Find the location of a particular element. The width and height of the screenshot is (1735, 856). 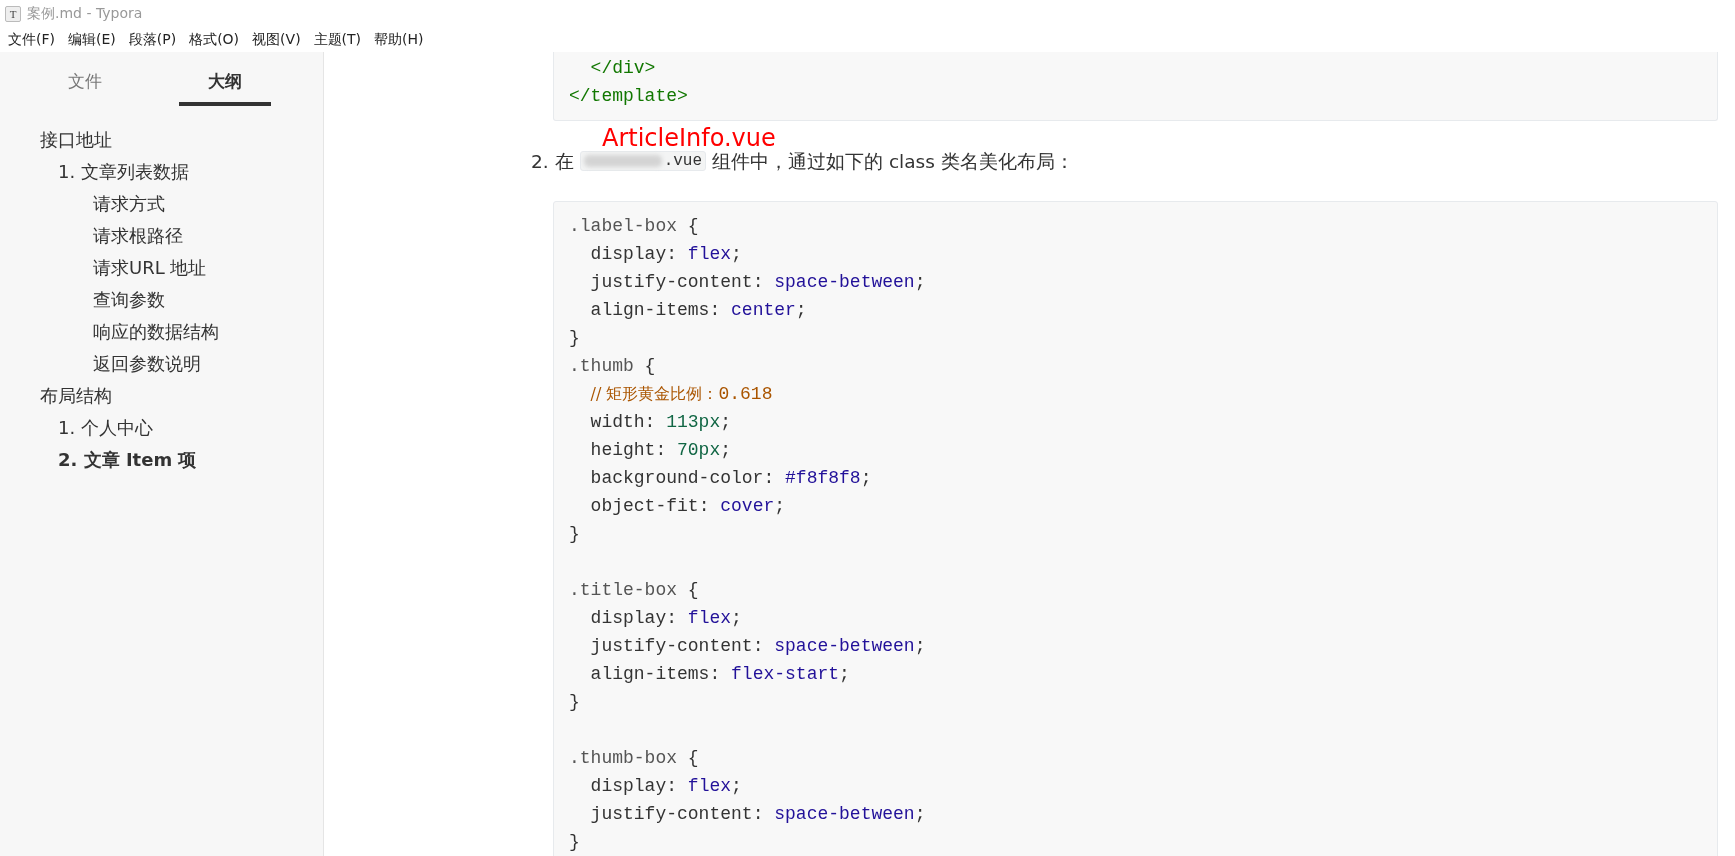

inline-code: .vue is located at coordinates (643, 161).